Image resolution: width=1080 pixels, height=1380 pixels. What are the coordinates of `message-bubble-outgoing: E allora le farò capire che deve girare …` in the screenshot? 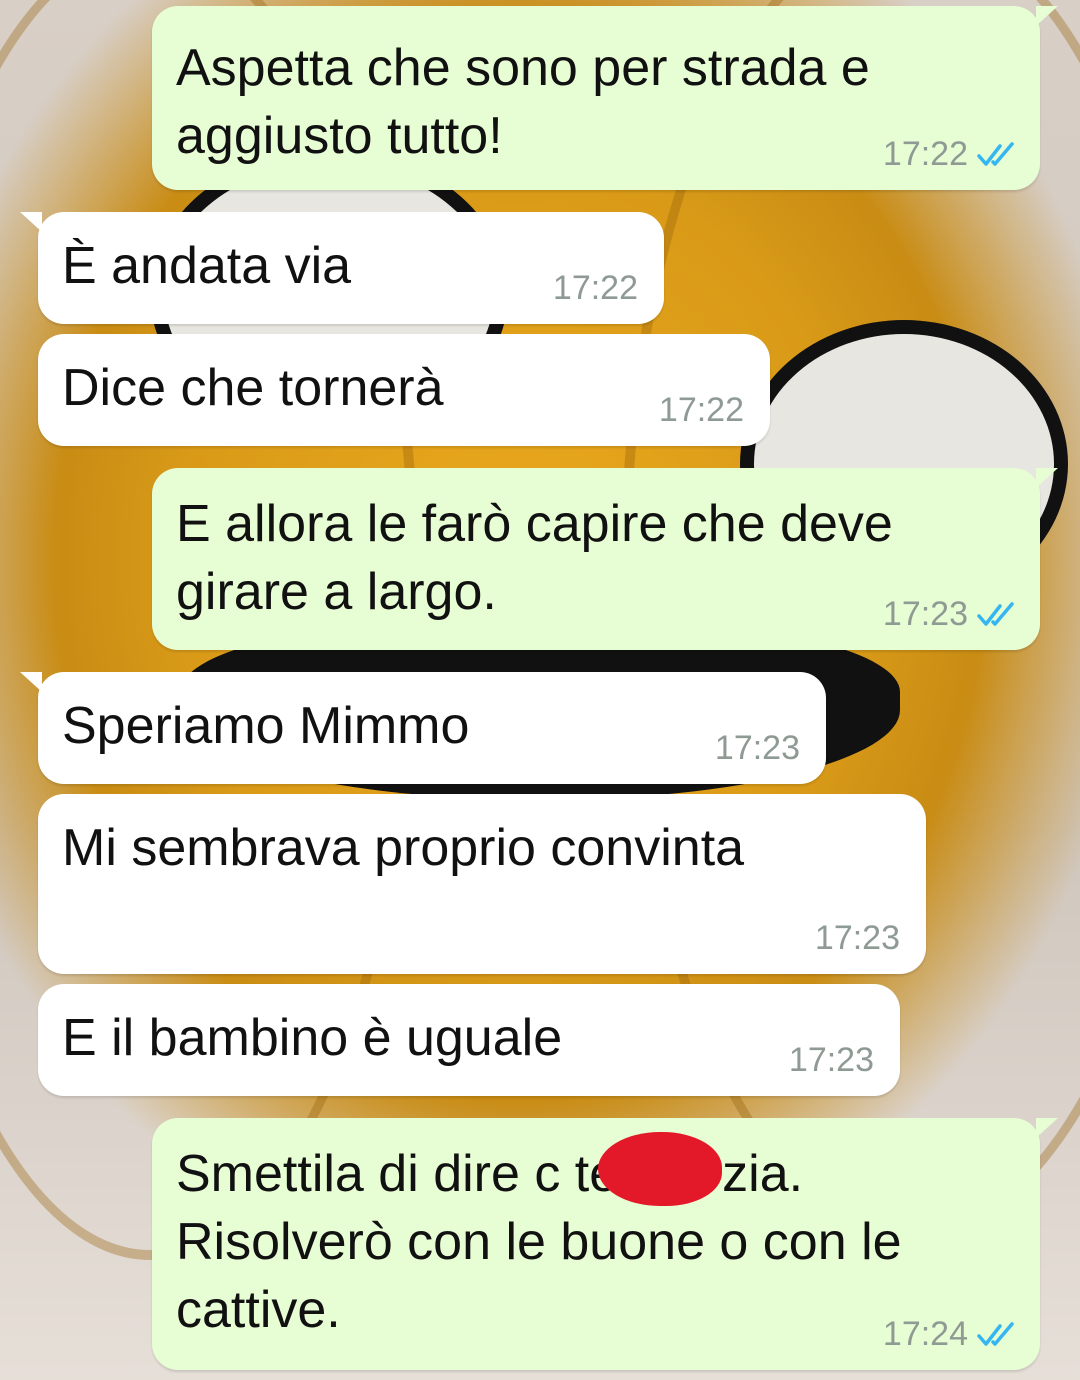 It's located at (605, 559).